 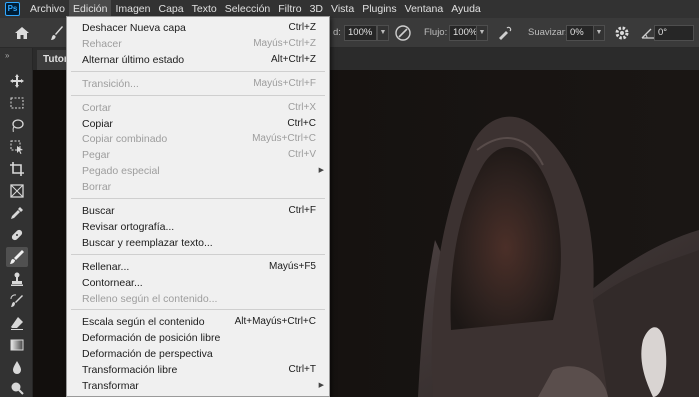 I want to click on photoshop-logo-icon: Ps, so click(x=12, y=9).